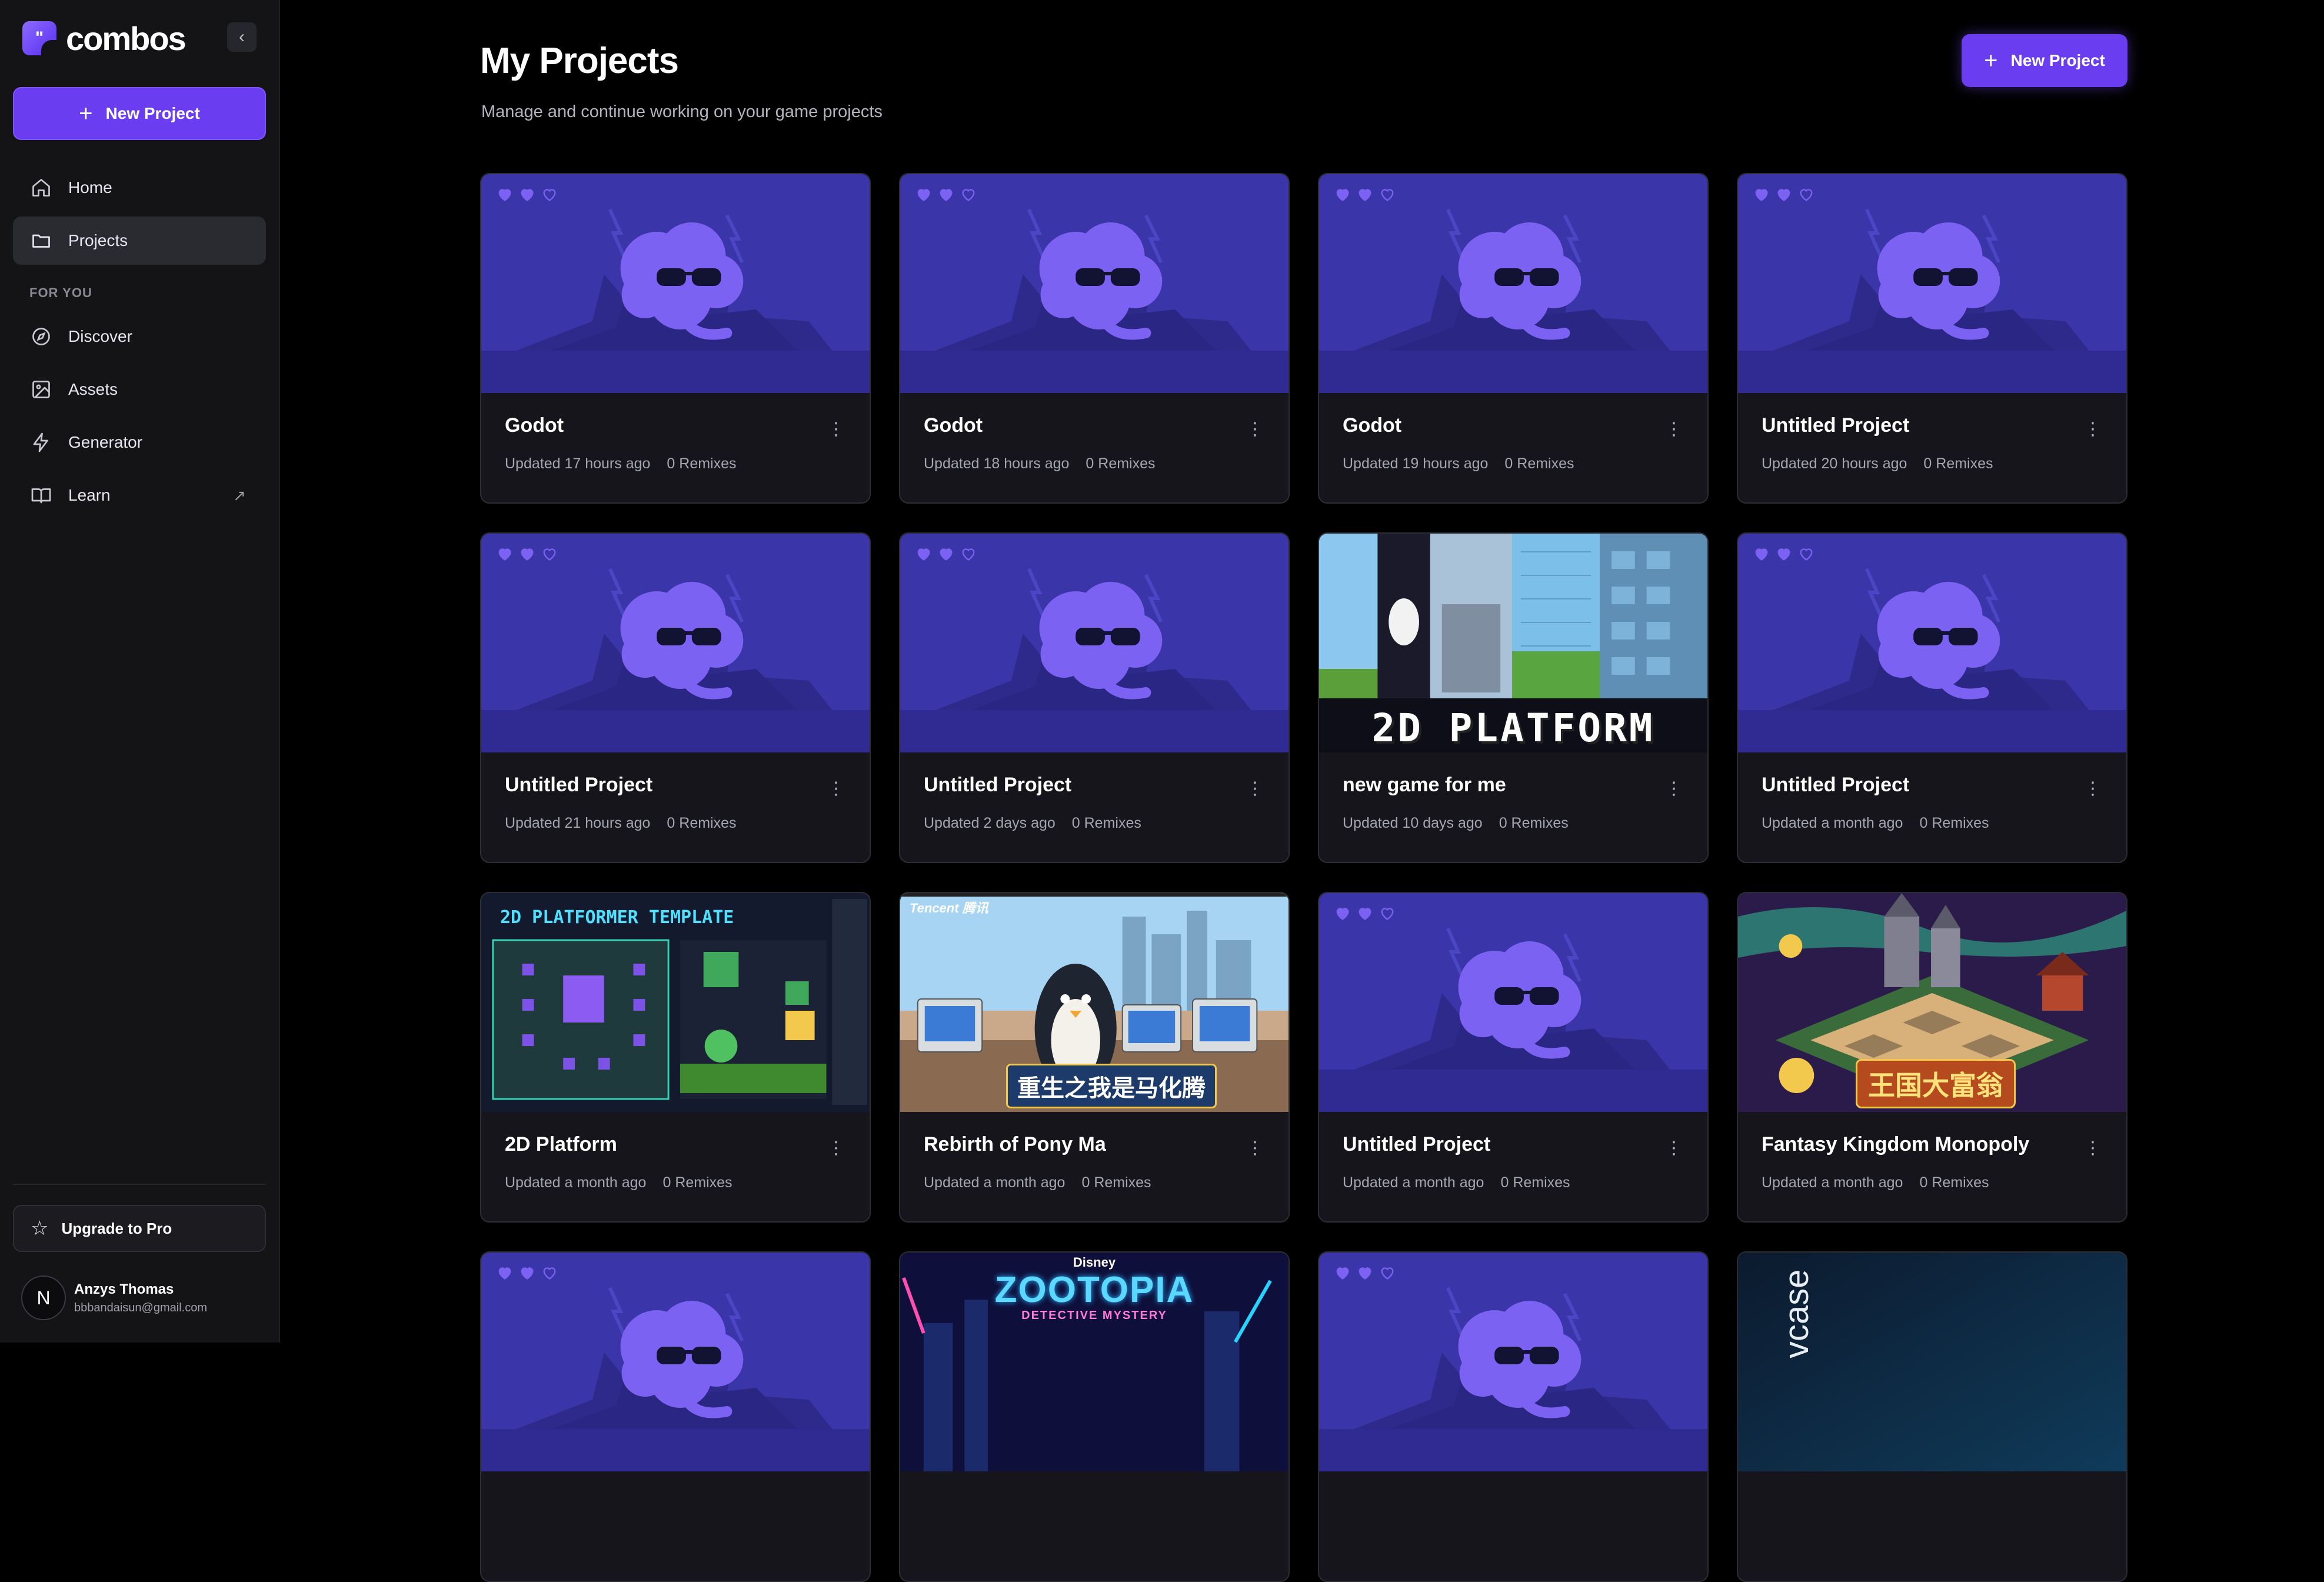  I want to click on project-thumbnail: Tencent 腾讯重生之我是马化腾, so click(1094, 1003).